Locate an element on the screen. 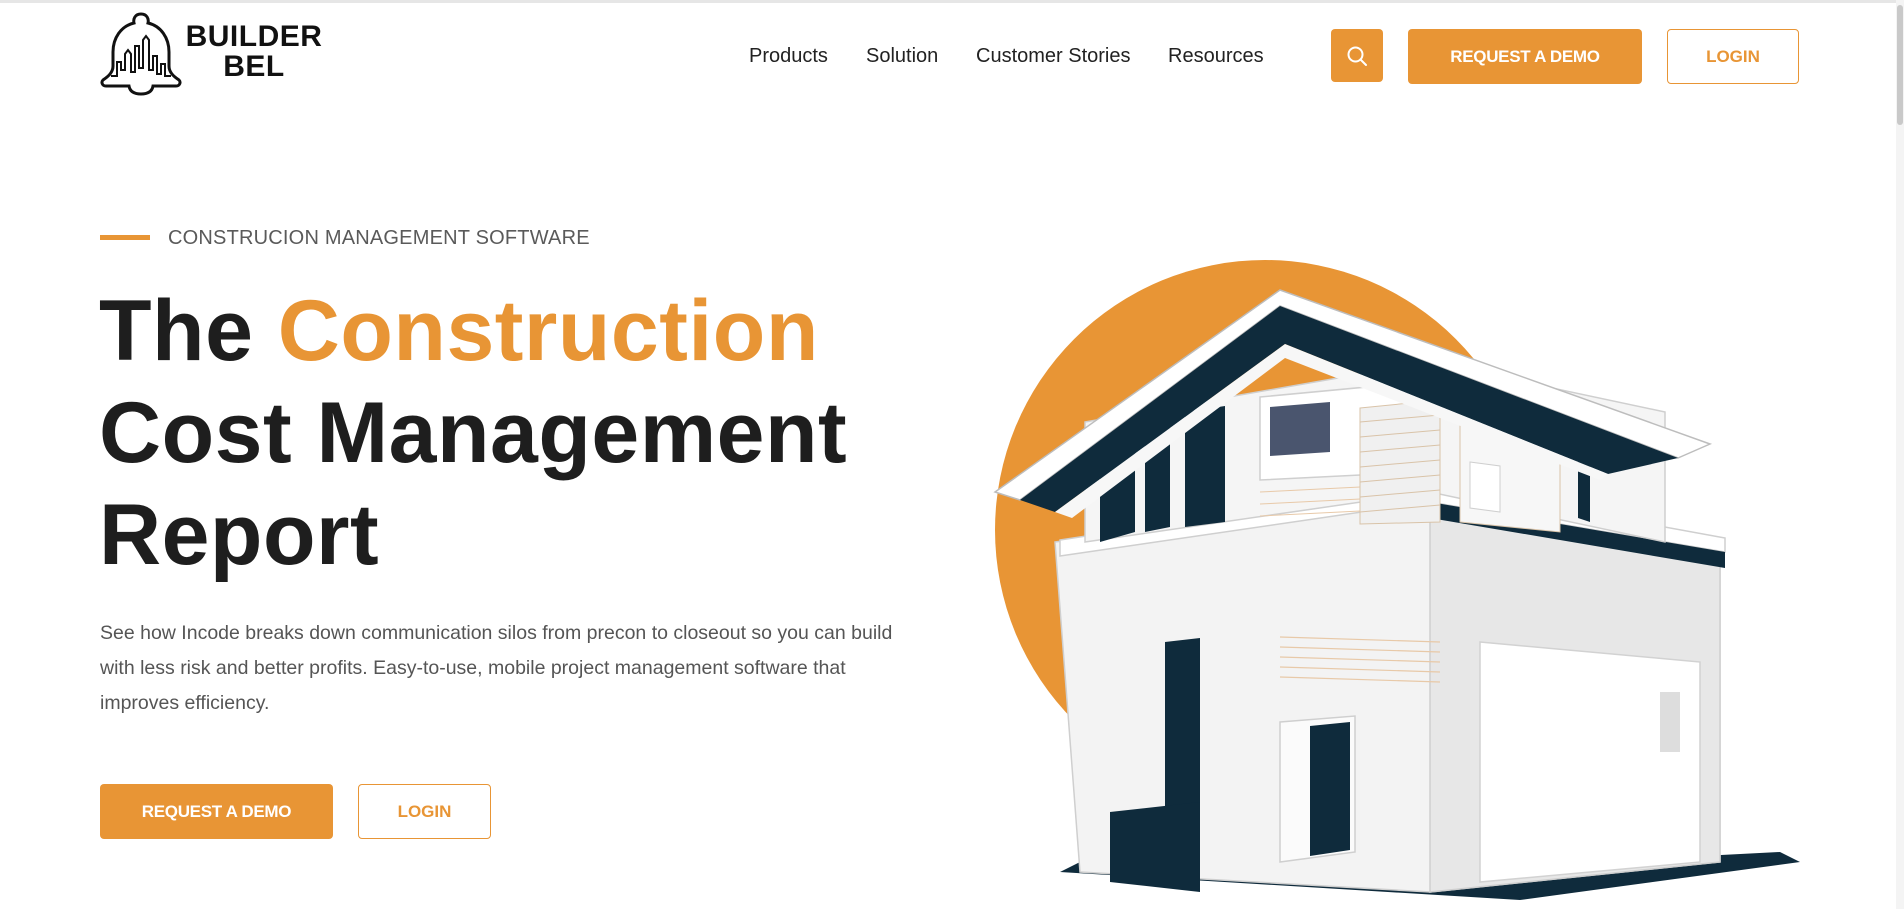  nav-solution: Solution is located at coordinates (902, 56).